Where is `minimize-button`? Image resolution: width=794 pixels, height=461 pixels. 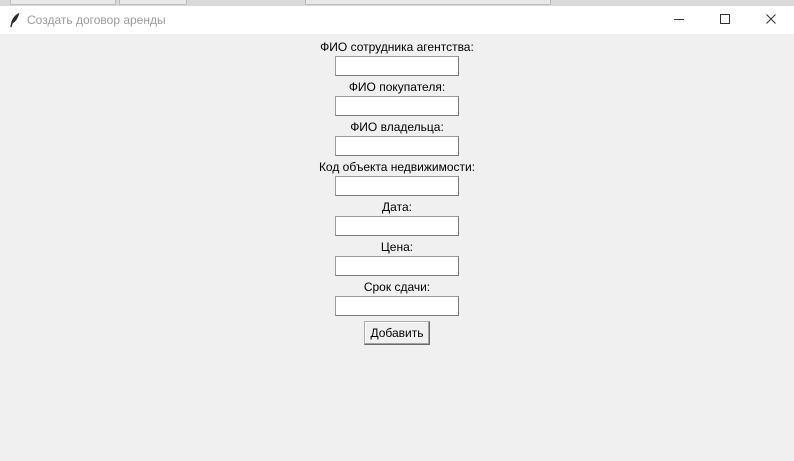
minimize-button is located at coordinates (679, 20).